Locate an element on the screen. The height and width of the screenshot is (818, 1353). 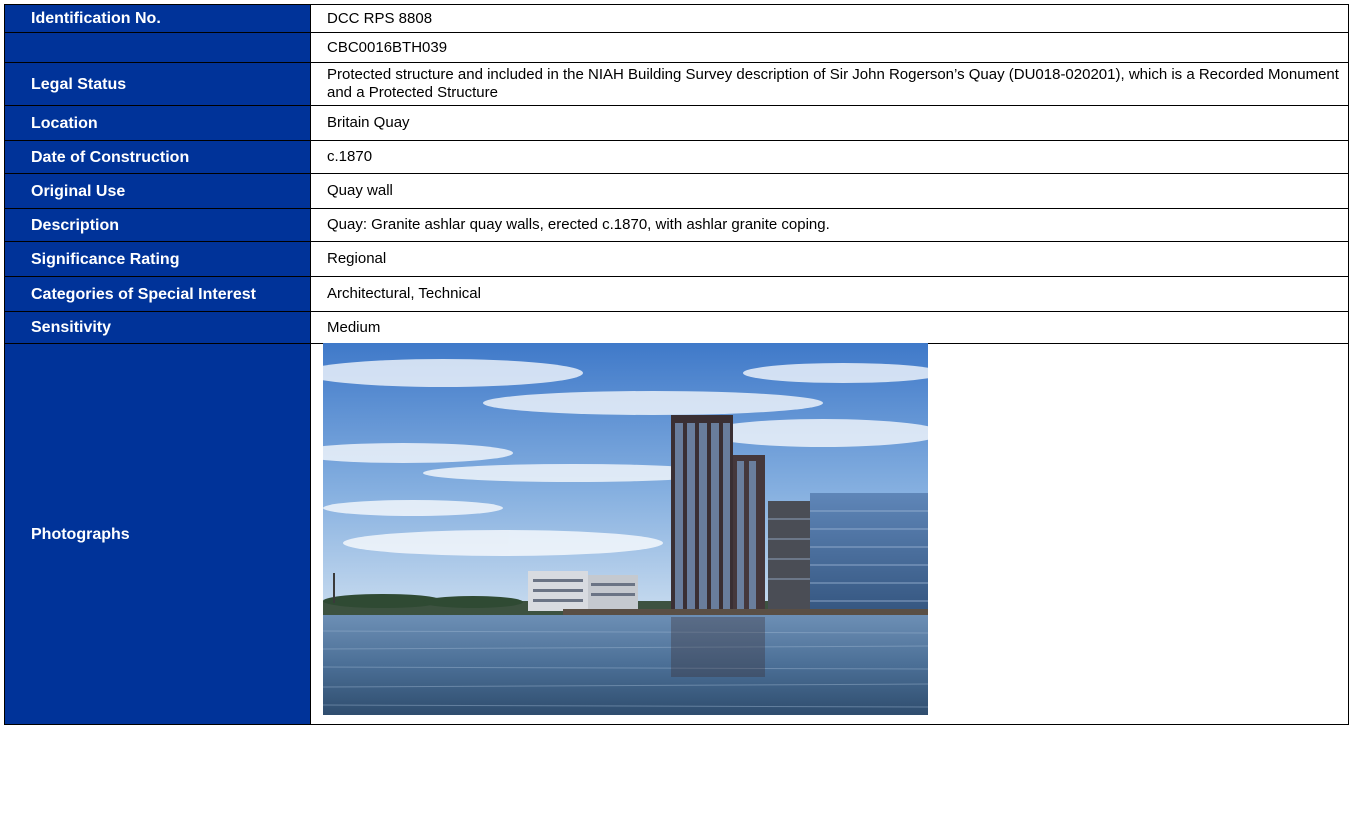
identification-label: Identification No. is located at coordinates (157, 18).